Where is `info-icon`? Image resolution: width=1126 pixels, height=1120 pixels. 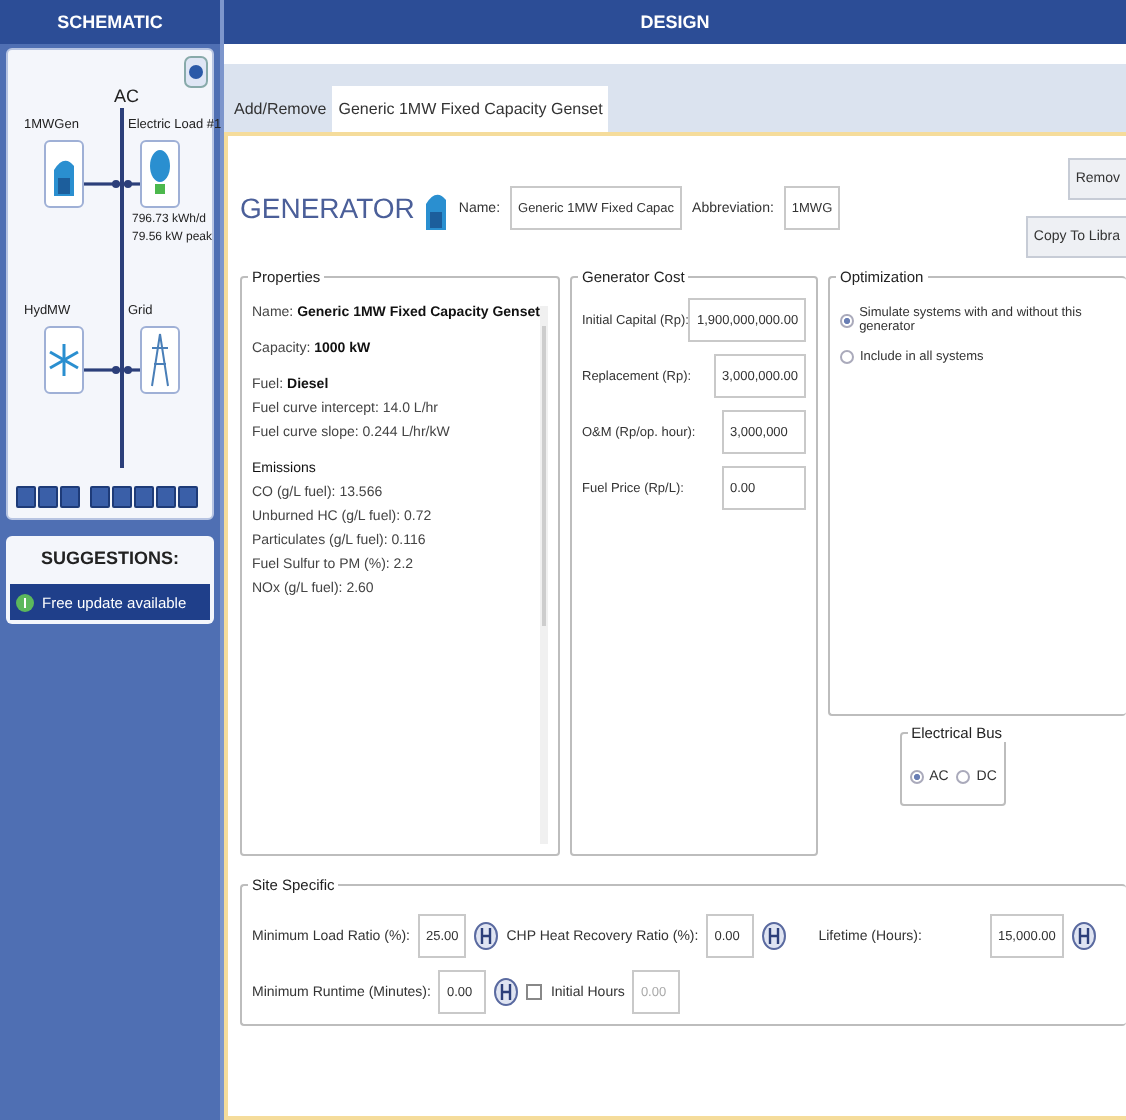 info-icon is located at coordinates (25, 602).